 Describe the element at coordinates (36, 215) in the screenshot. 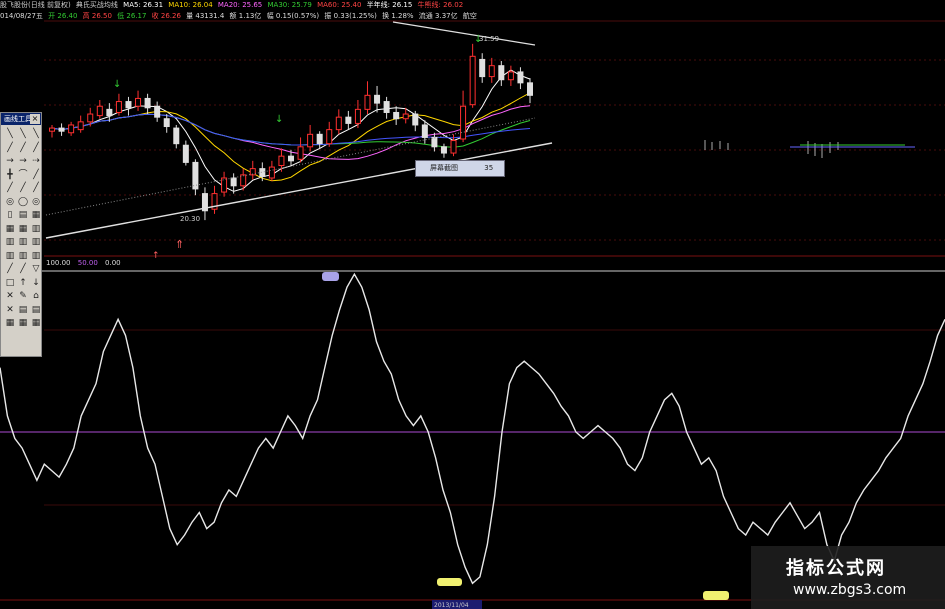

I see `drawing-tool-20-icon: ▦` at that location.